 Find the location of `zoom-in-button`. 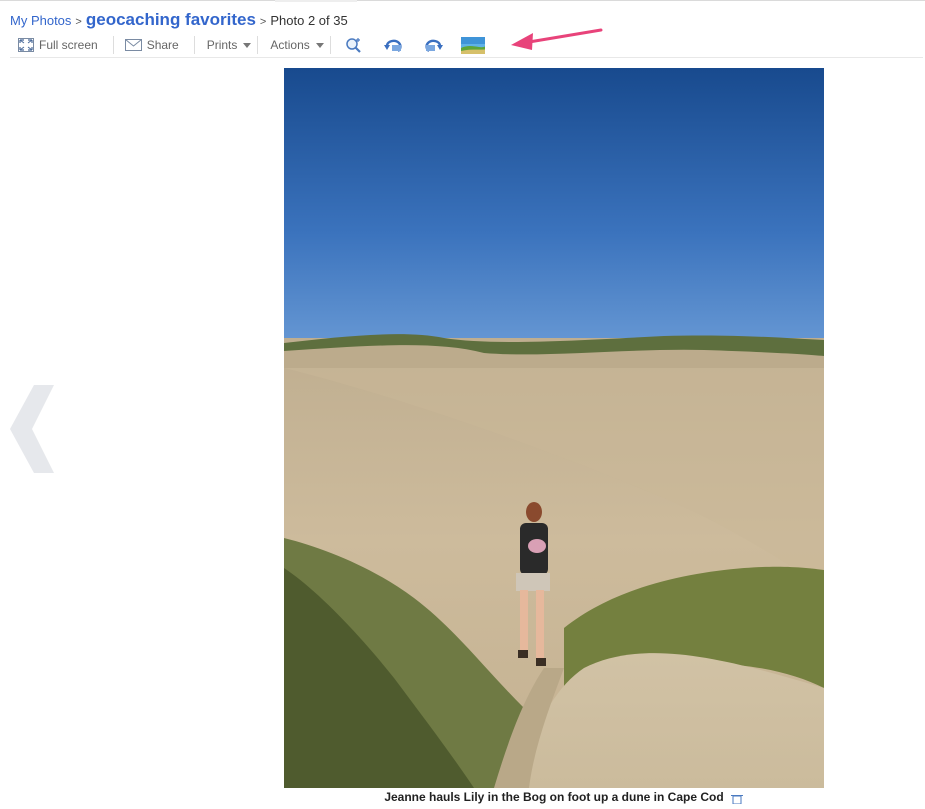

zoom-in-button is located at coordinates (354, 45).